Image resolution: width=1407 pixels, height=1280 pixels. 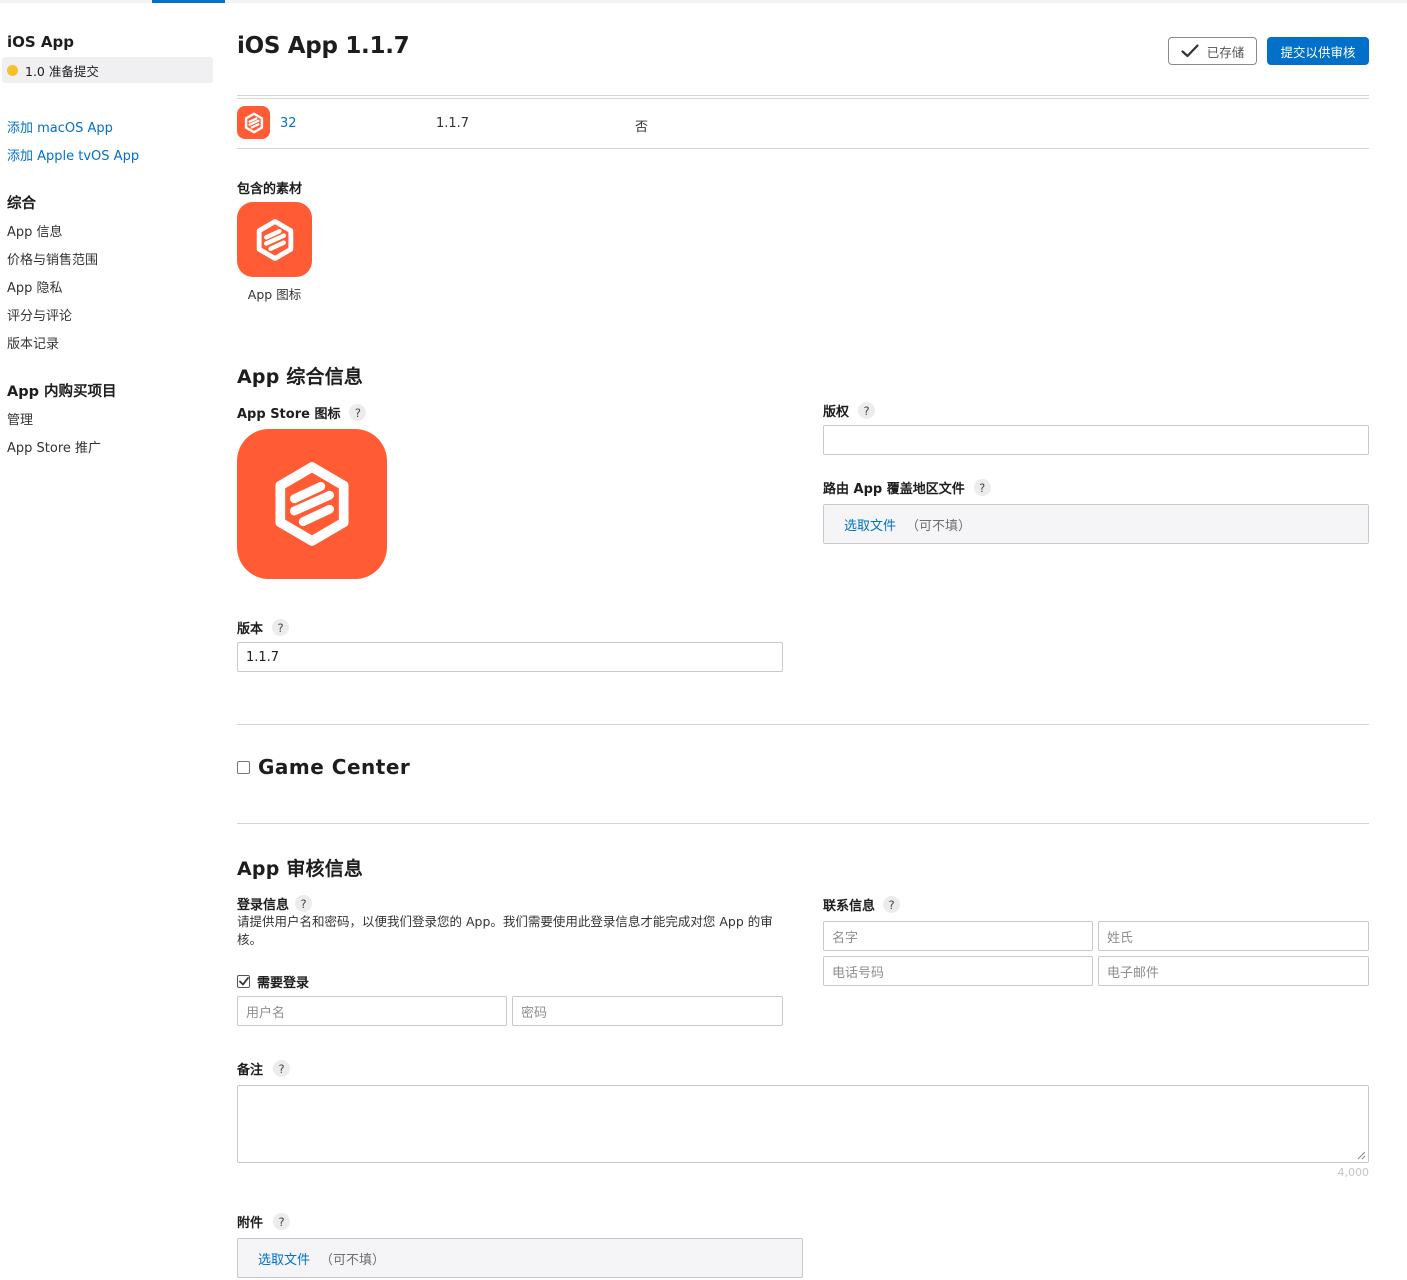 What do you see at coordinates (958, 936) in the screenshot?
I see `first-name-input: 名字` at bounding box center [958, 936].